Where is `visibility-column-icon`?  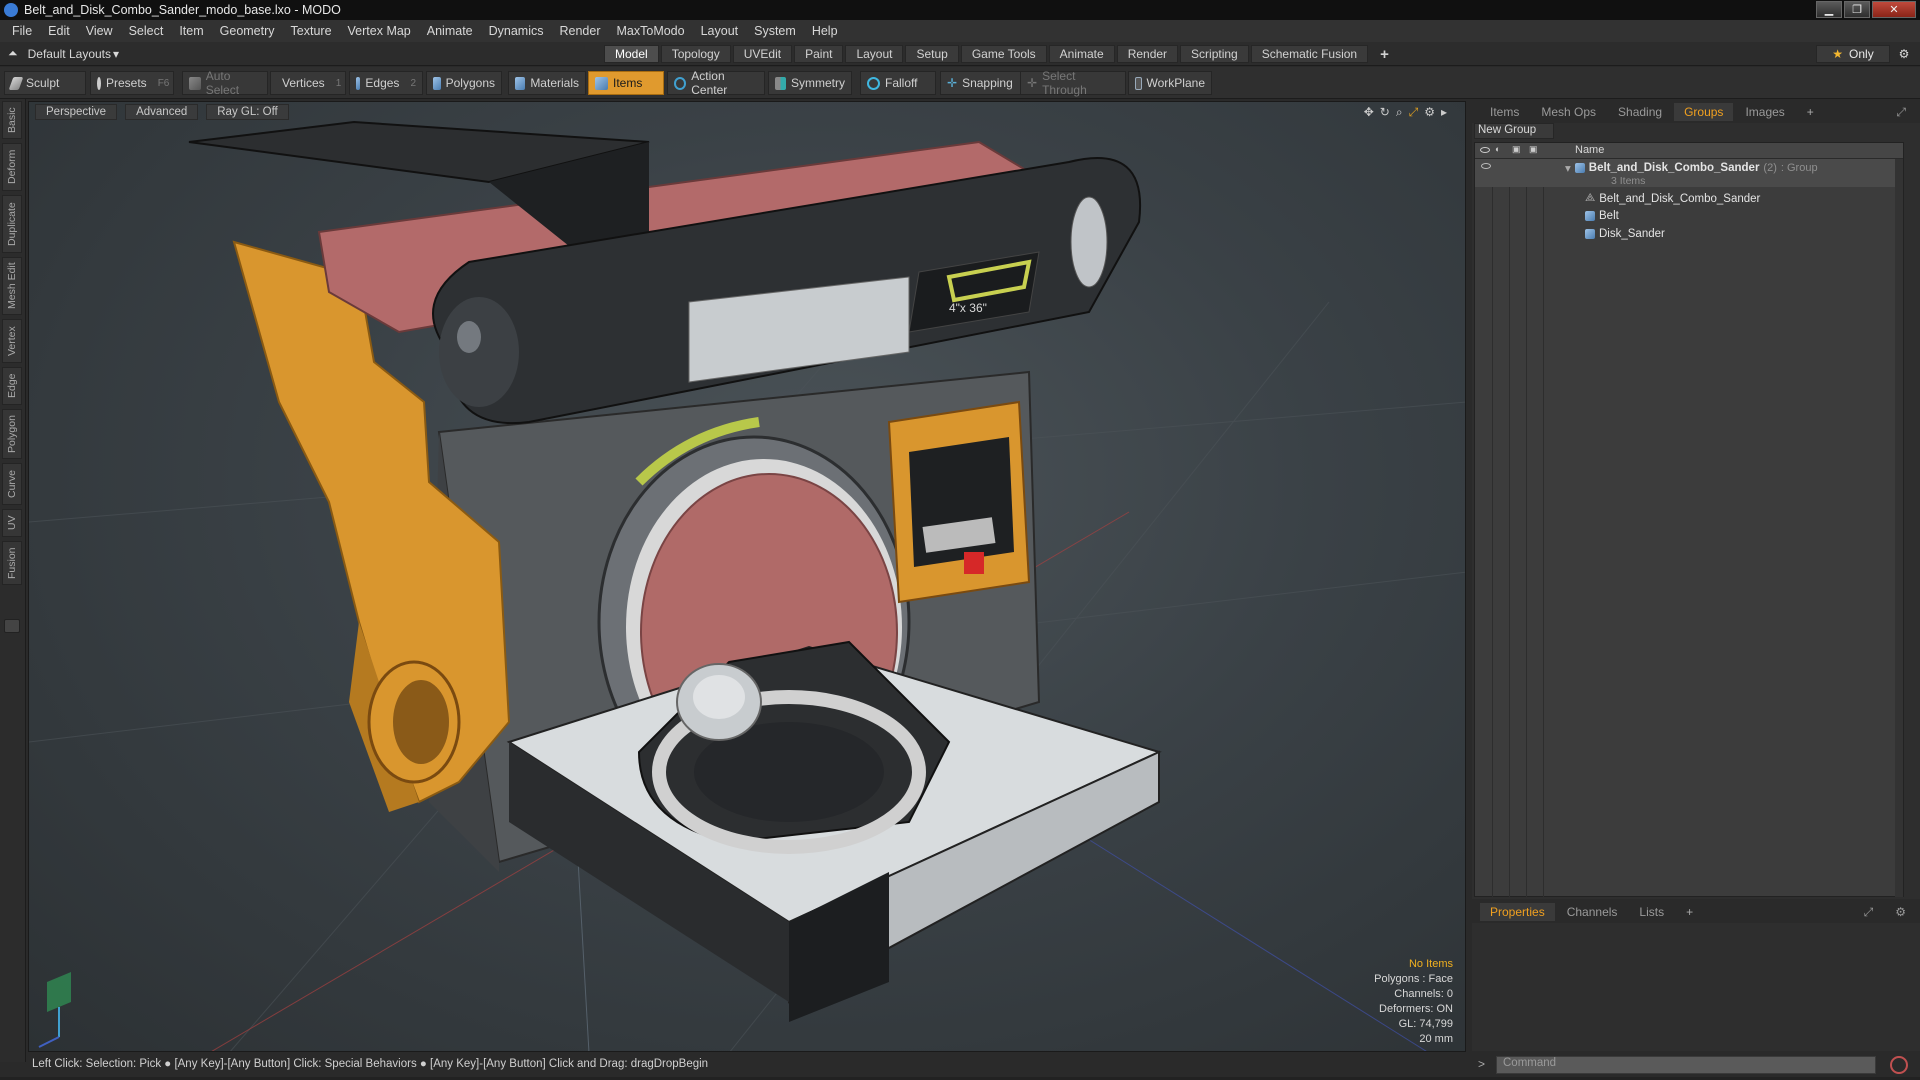 visibility-column-icon is located at coordinates (1485, 151).